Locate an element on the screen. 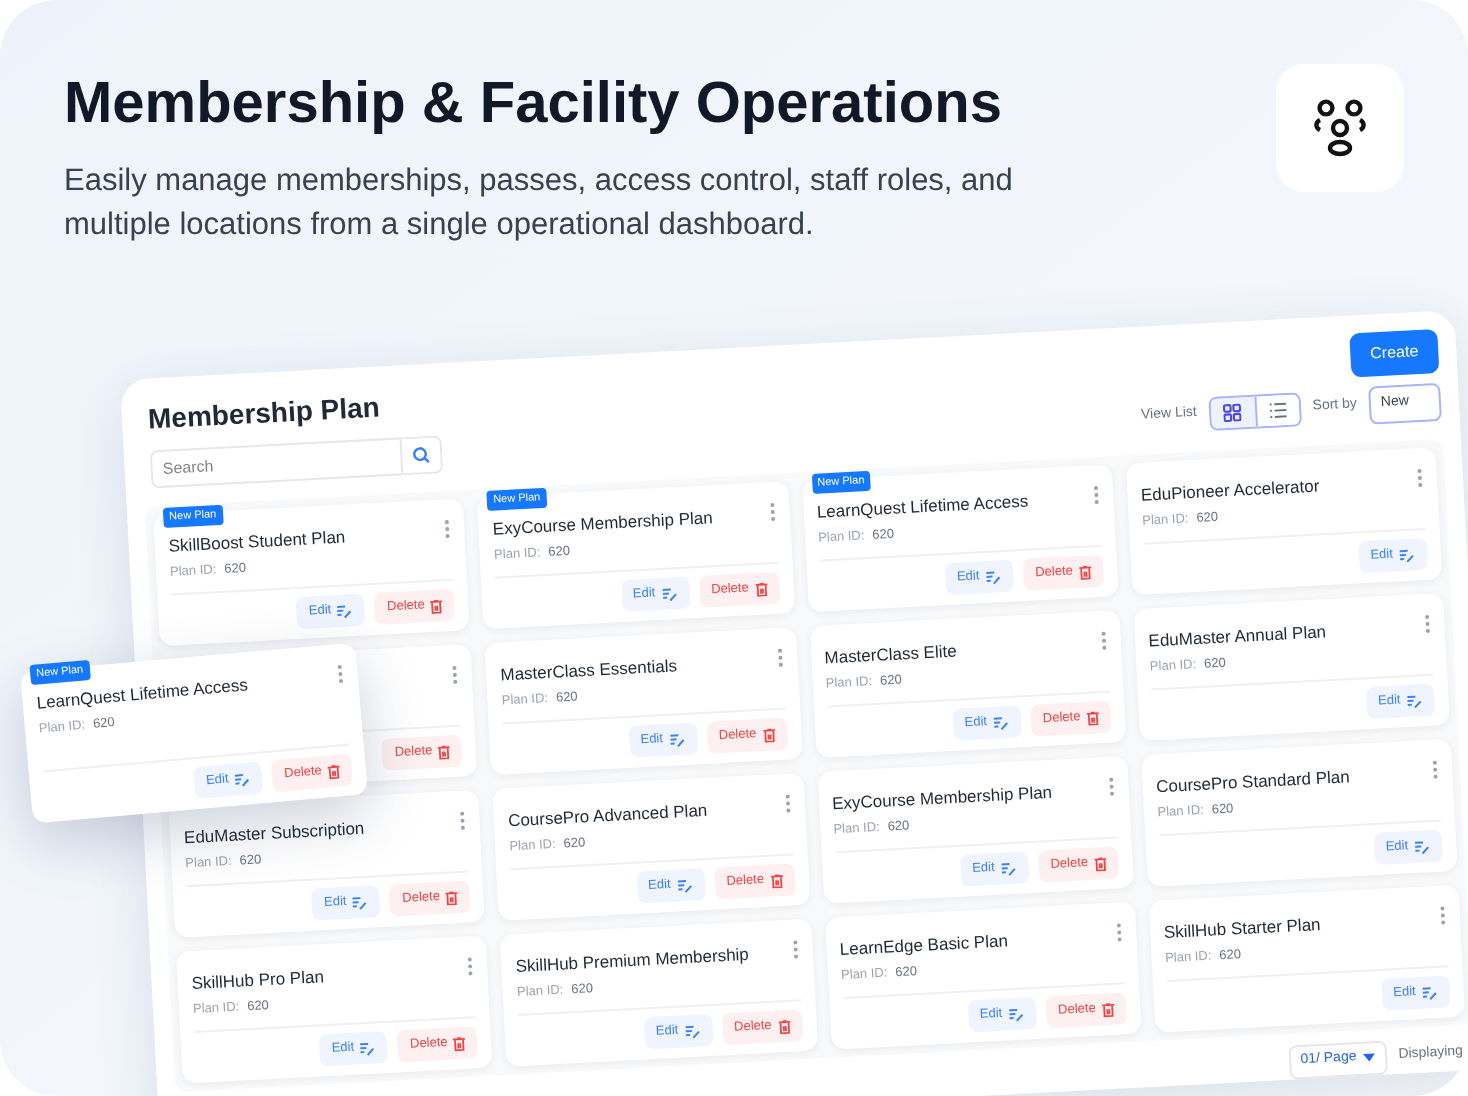  page-subtitle: Easily manage memberships, passes, access control, staff roles, and multiple locations from a single operational dashboard. is located at coordinates (539, 204).